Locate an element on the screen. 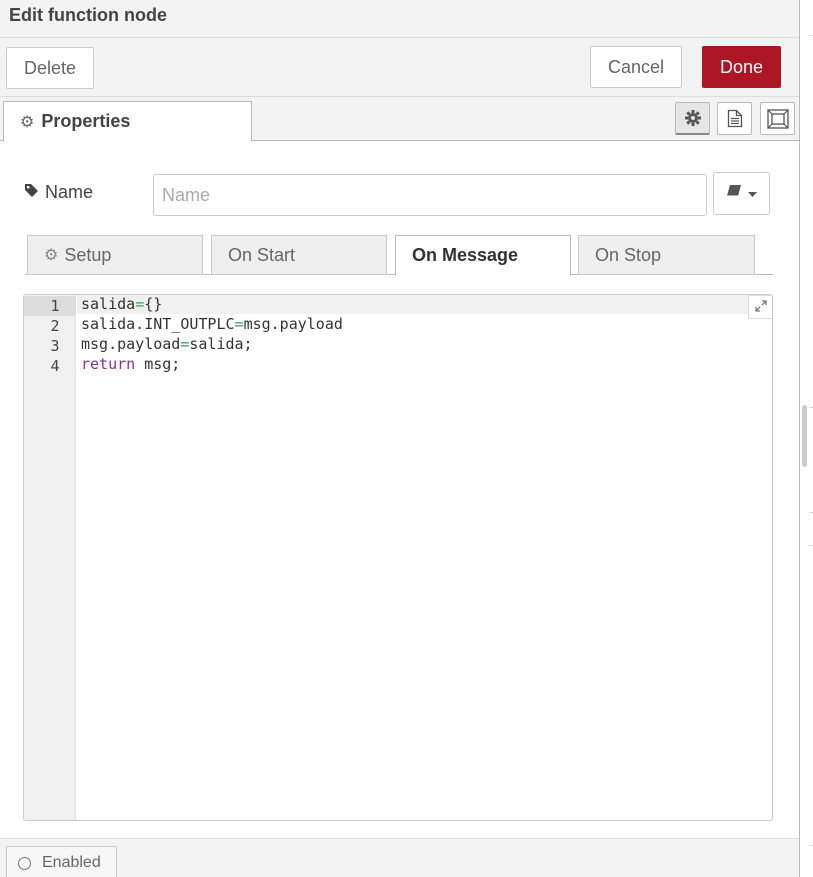  expand-editor-button is located at coordinates (760, 307).